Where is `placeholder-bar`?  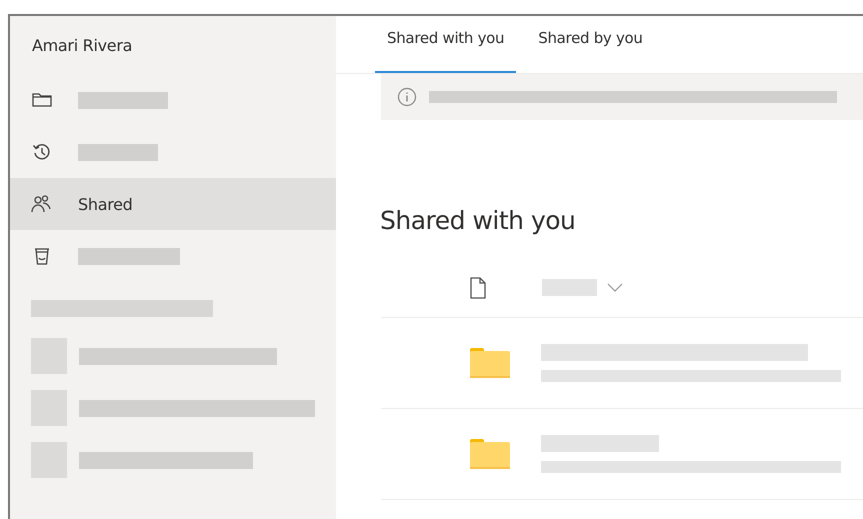
placeholder-bar is located at coordinates (569, 287).